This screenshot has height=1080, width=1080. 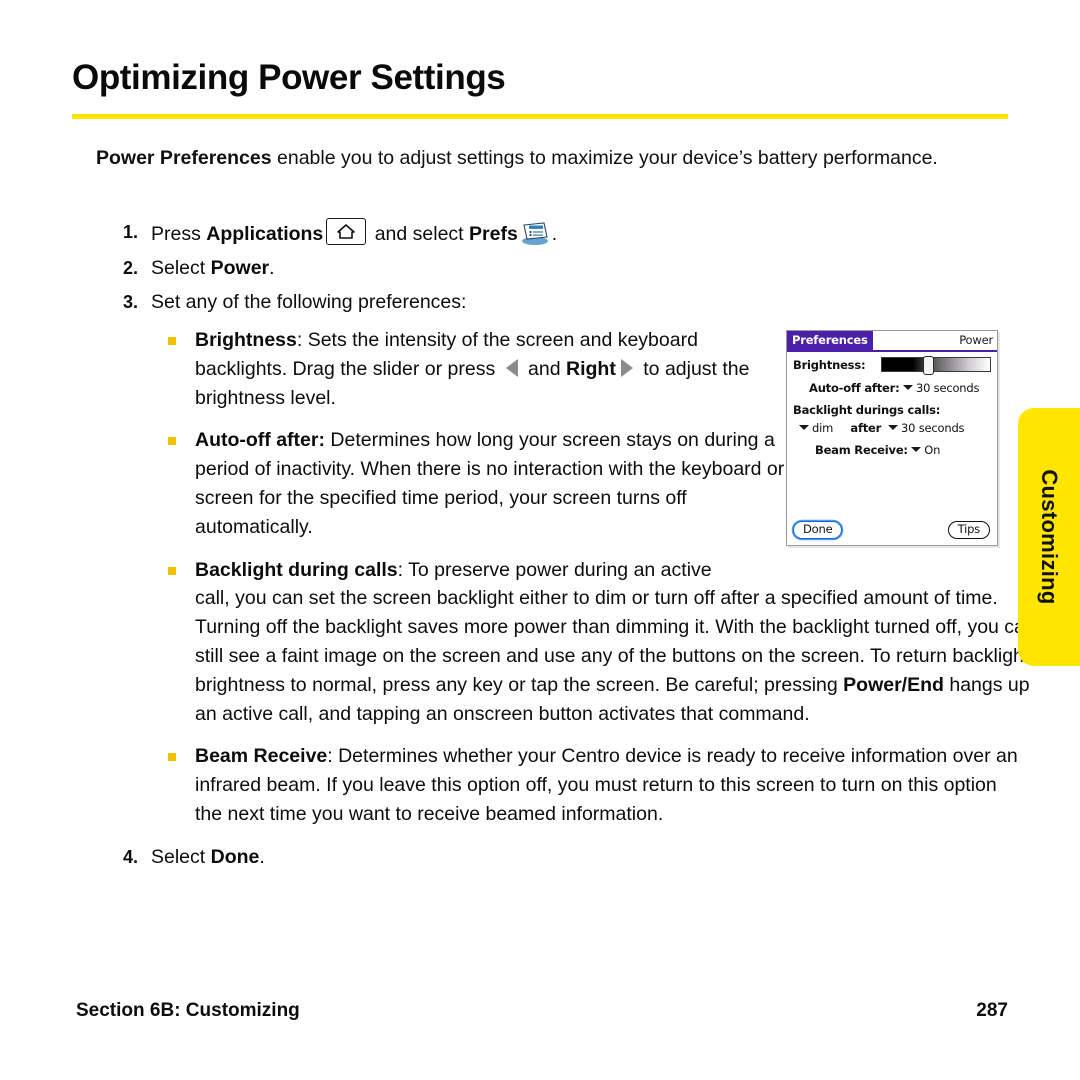 I want to click on section-side-tab-label: Customizing, so click(x=1049, y=537).